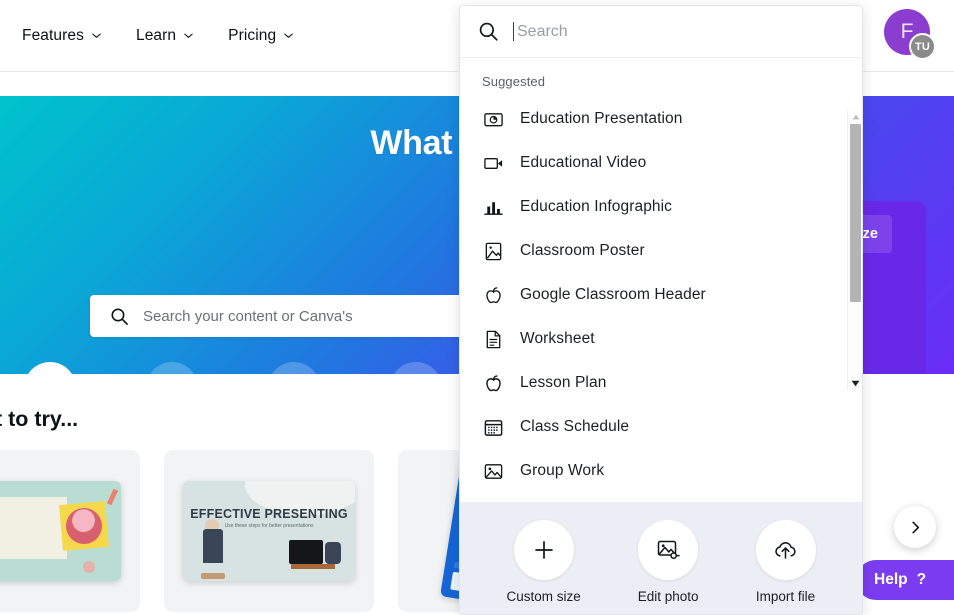  I want to click on question-mark-icon: ?, so click(921, 579).